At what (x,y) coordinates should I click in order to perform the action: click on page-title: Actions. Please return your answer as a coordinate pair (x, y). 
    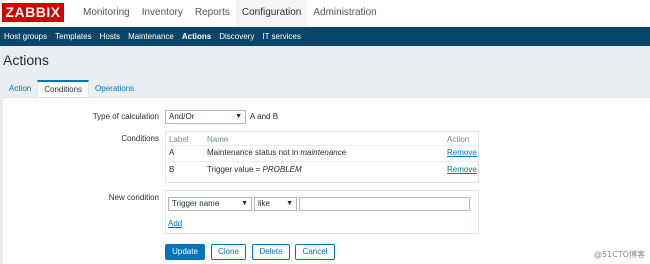
    Looking at the image, I should click on (26, 60).